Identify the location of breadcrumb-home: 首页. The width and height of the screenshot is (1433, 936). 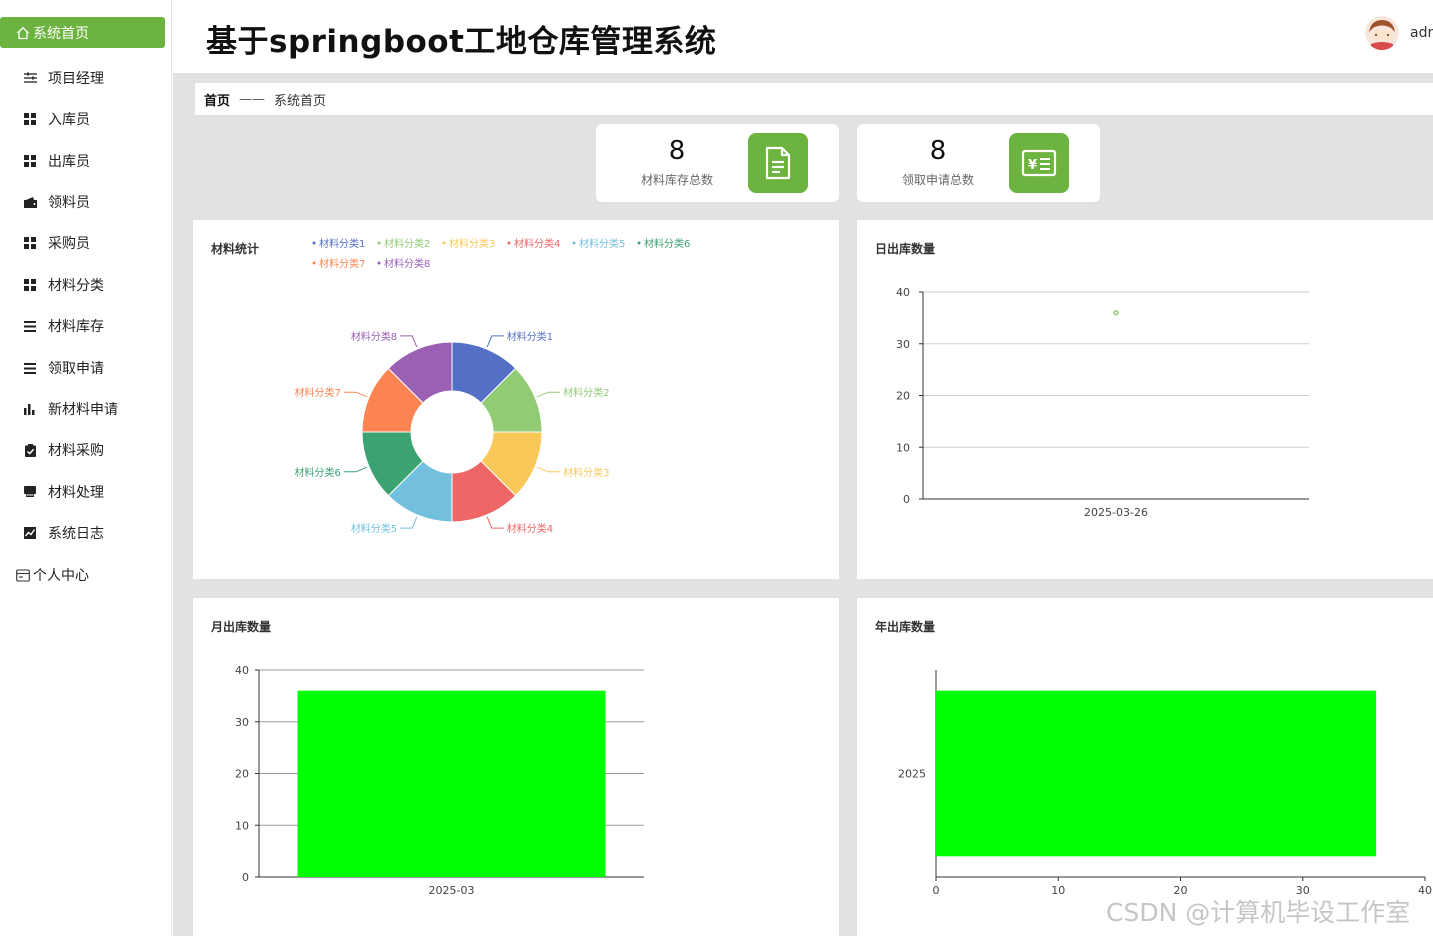
(217, 99).